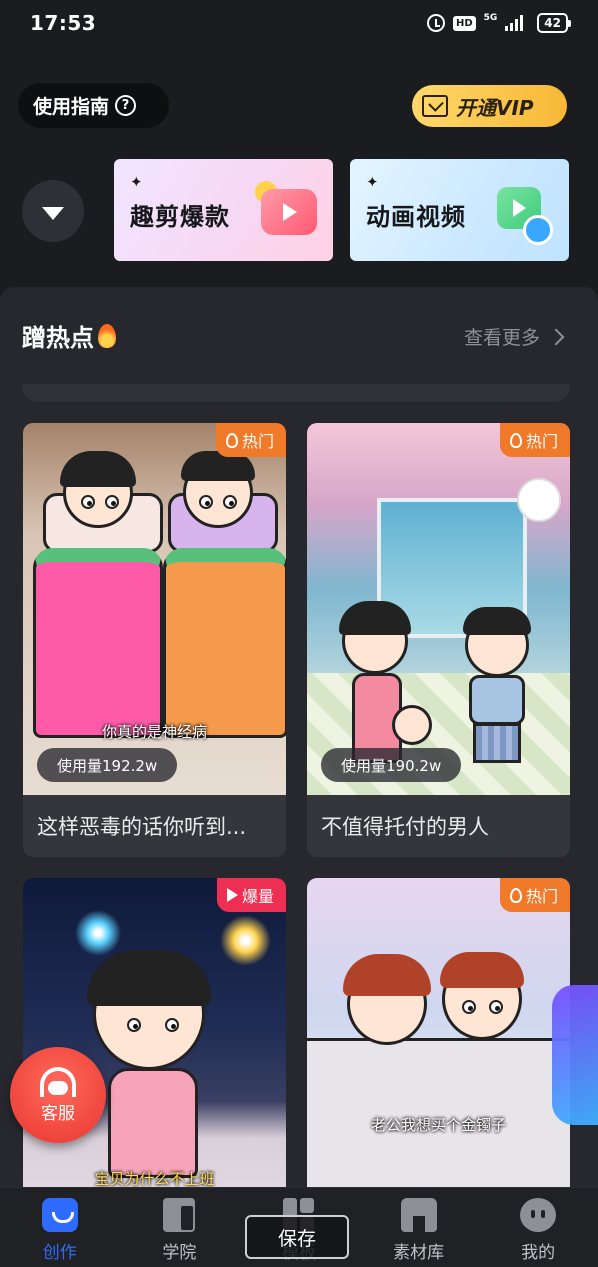  I want to click on save-button: 保存, so click(297, 1237).